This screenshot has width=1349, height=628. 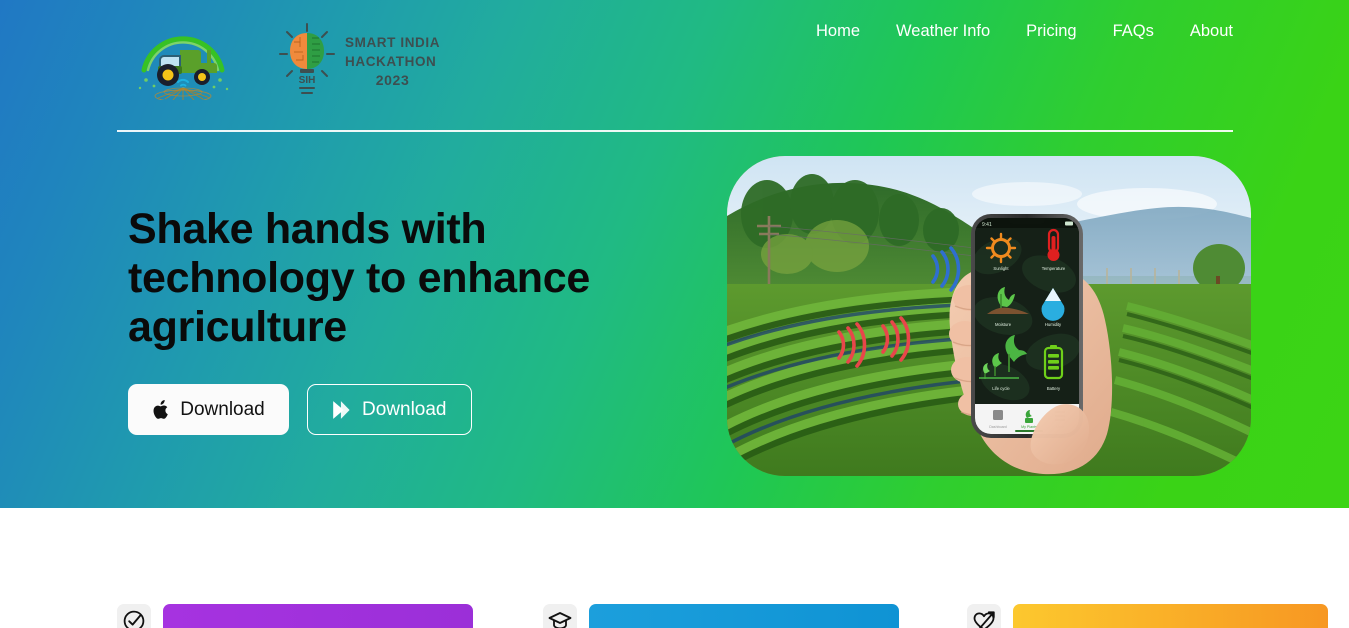 What do you see at coordinates (1001, 388) in the screenshot?
I see `svg-text: Life cycle` at bounding box center [1001, 388].